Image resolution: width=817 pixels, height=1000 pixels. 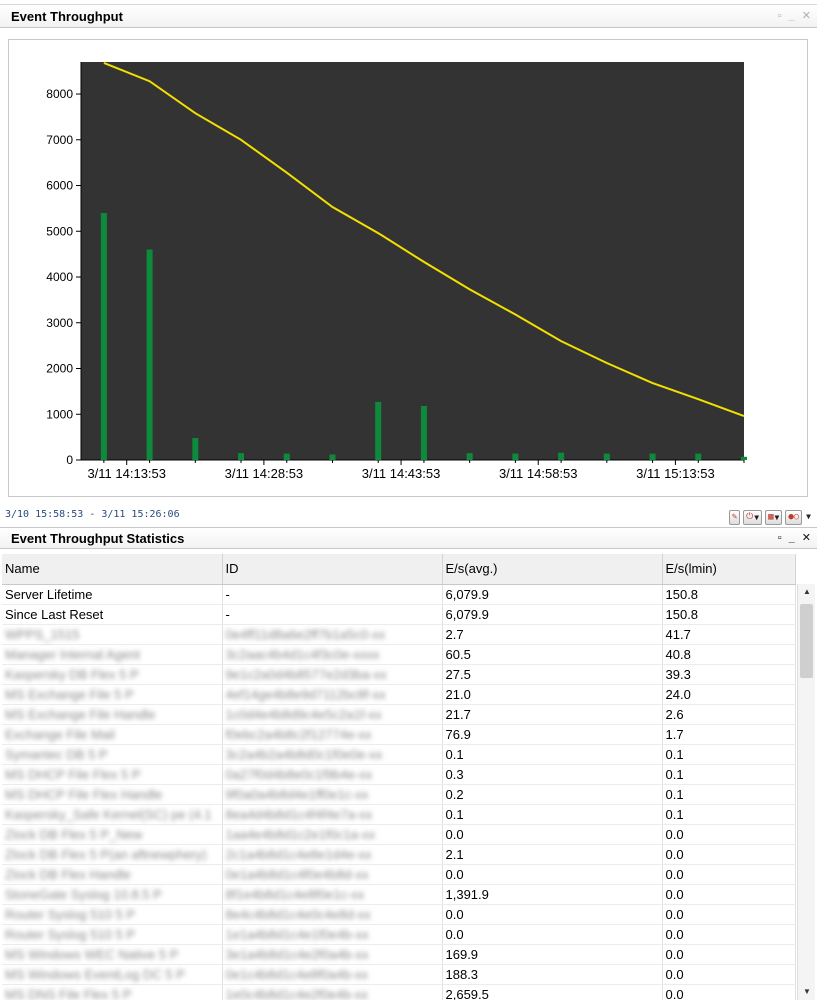 I want to click on table-row: Server Lifetime -6,079.9 150.8, so click(x=399, y=594).